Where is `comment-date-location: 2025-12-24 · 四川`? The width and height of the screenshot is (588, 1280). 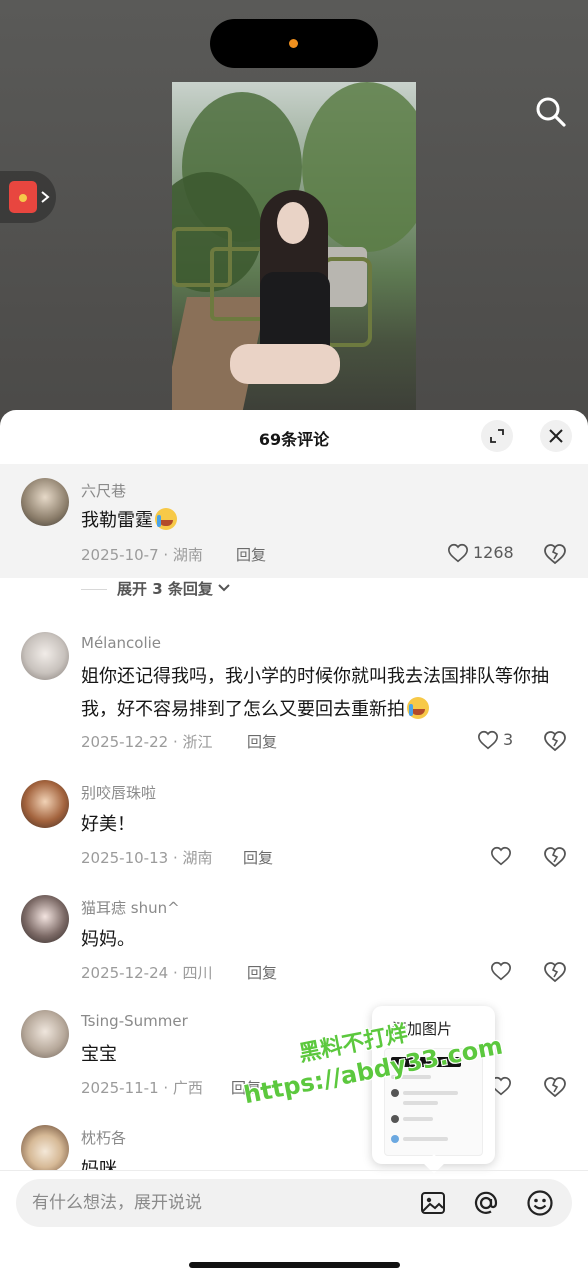 comment-date-location: 2025-12-24 · 四川 is located at coordinates (147, 973).